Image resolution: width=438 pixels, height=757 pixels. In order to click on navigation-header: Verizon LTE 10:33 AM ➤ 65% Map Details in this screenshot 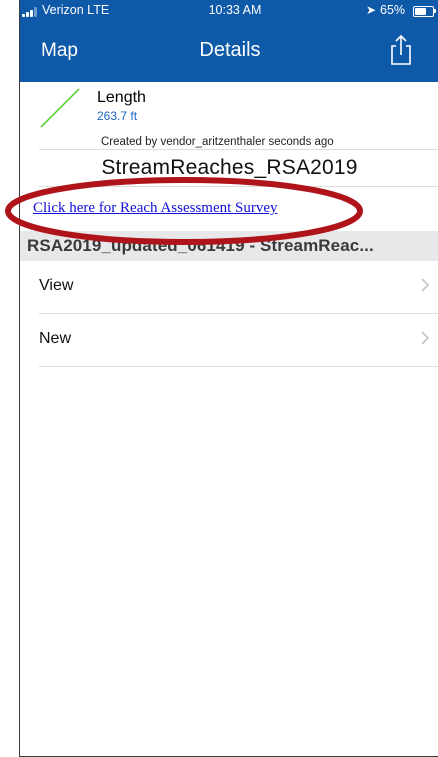, I will do `click(229, 41)`.